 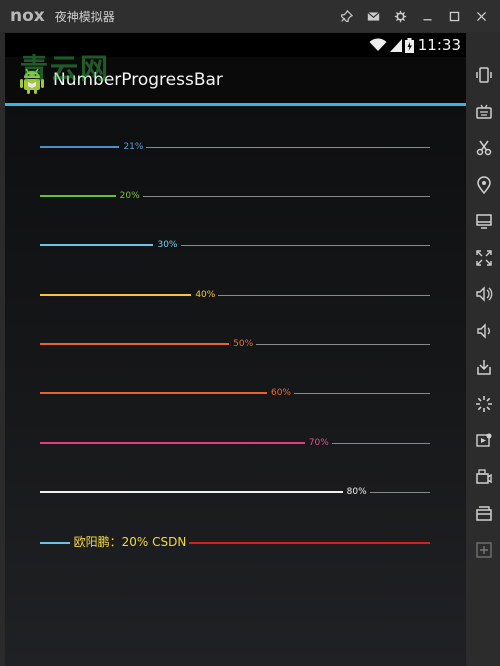 I want to click on number-progress-bar: 50%, so click(x=235, y=344).